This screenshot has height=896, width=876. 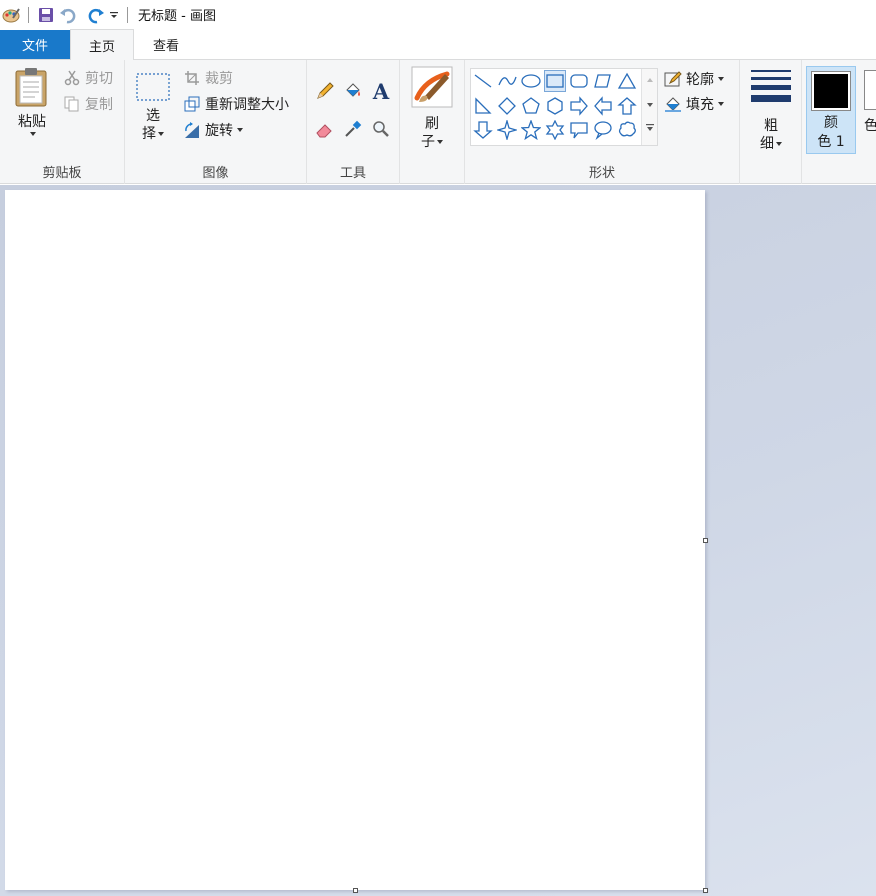 What do you see at coordinates (579, 130) in the screenshot?
I see `rect-callout-shape-icon` at bounding box center [579, 130].